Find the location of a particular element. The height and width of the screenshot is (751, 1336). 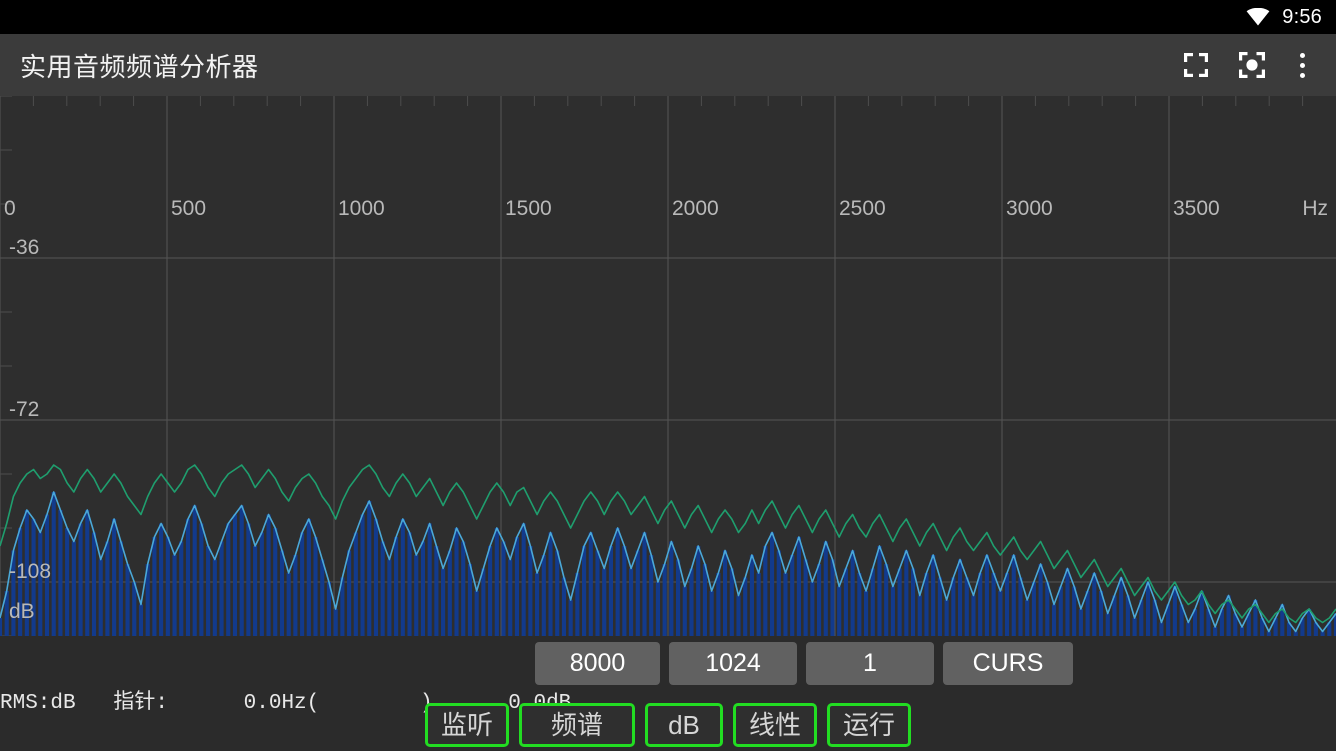

app-title: 实用音频频谱分析器 is located at coordinates (139, 66).